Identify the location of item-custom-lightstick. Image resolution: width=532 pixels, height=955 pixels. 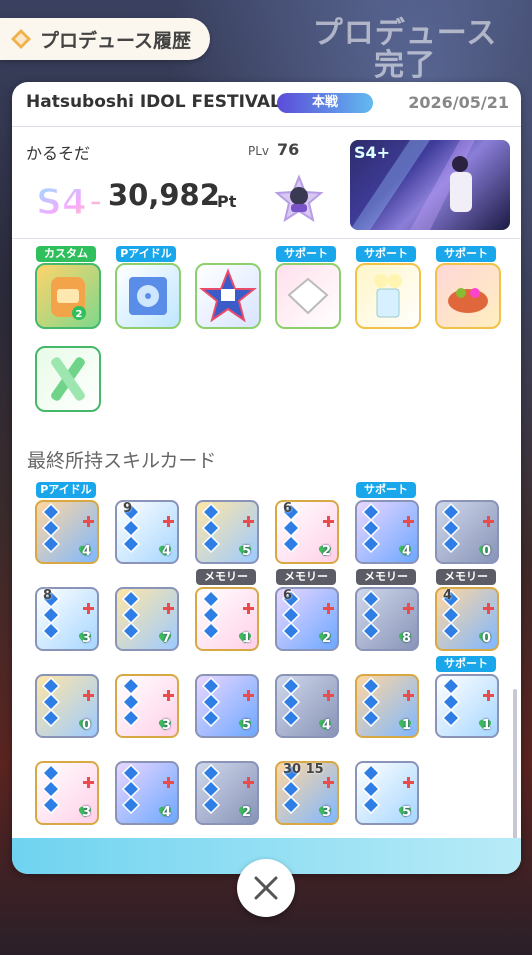
(68, 379).